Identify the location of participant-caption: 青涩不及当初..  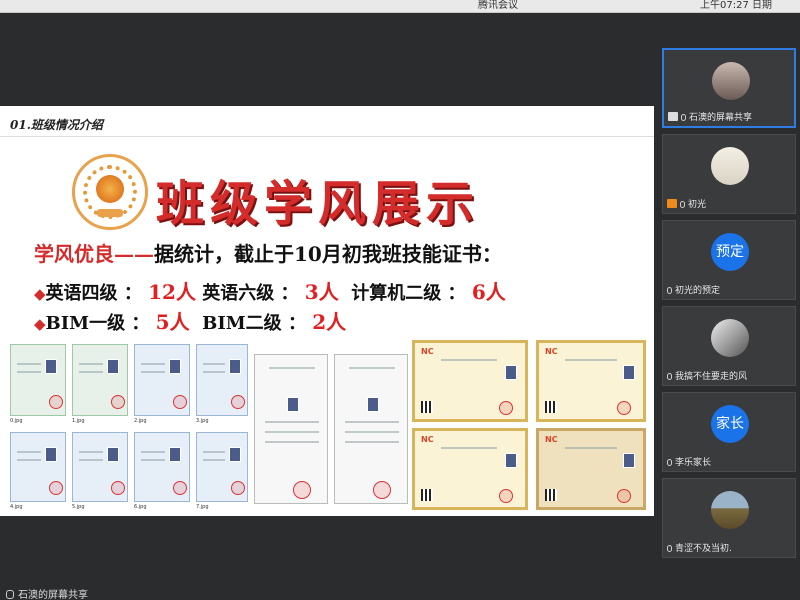
(699, 547).